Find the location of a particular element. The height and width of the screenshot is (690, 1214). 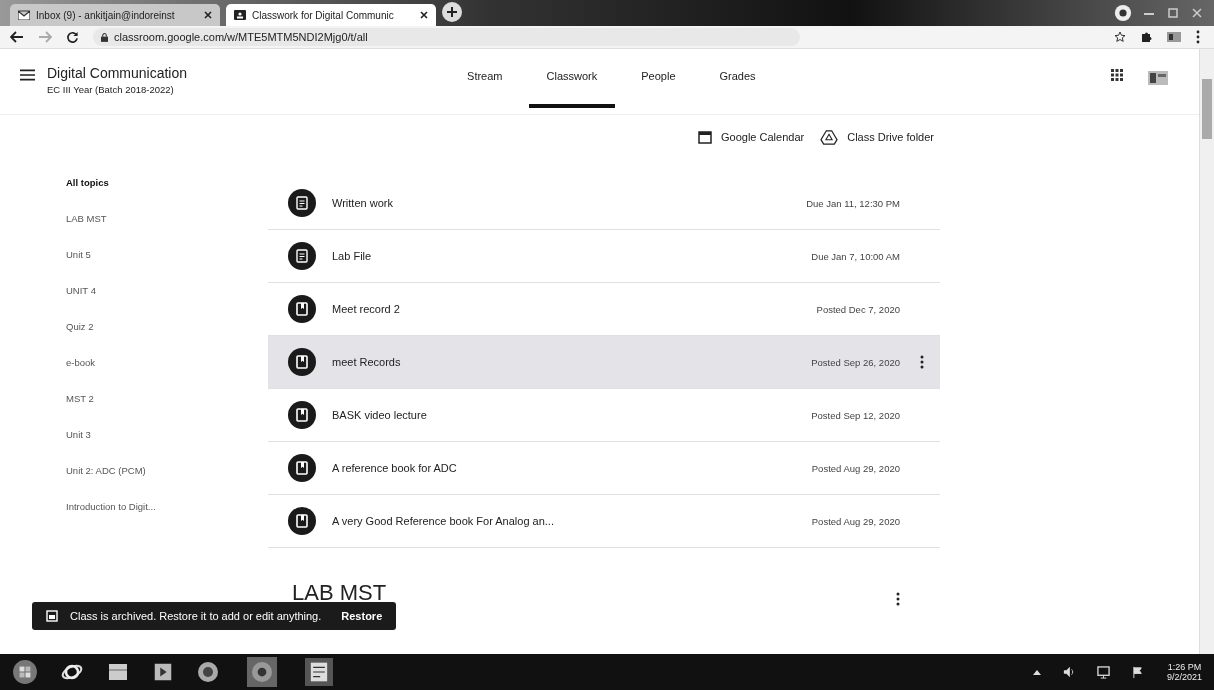

classwork-title: BASK video lecture is located at coordinates (380, 415).